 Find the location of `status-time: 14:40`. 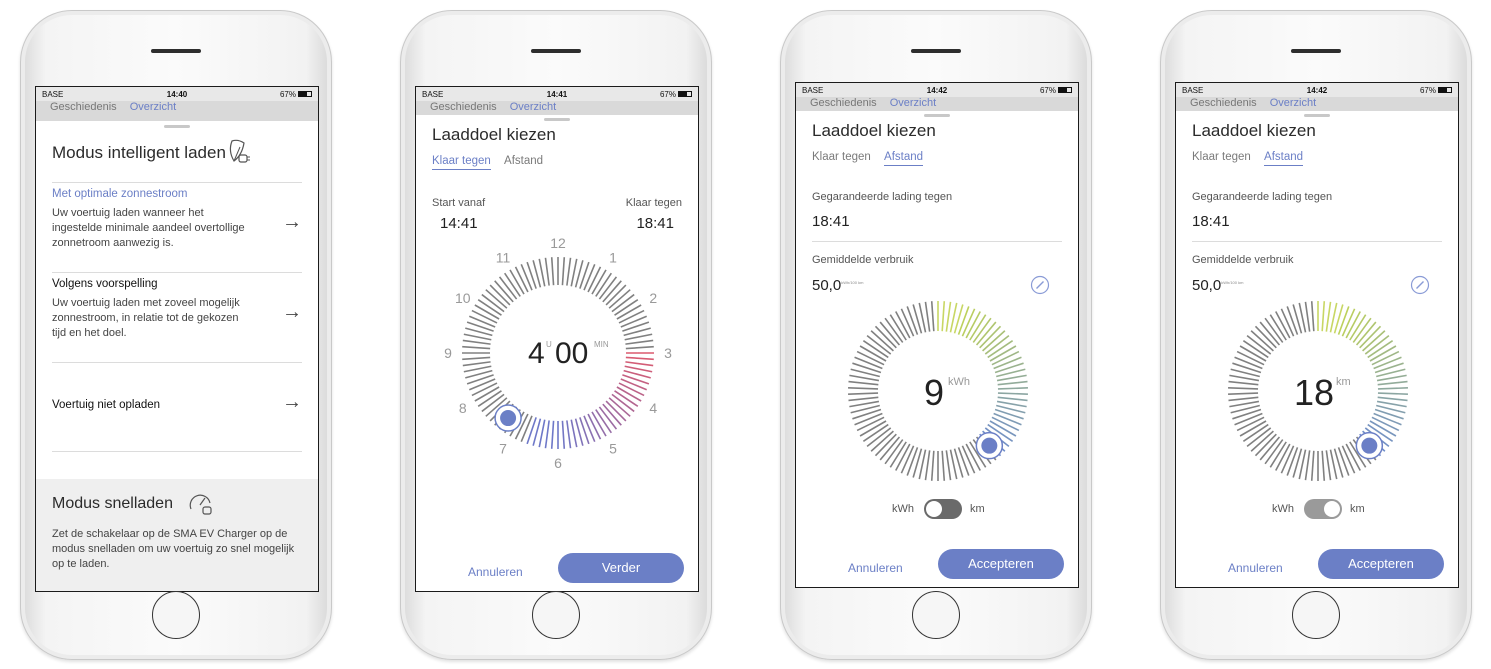

status-time: 14:40 is located at coordinates (177, 94).